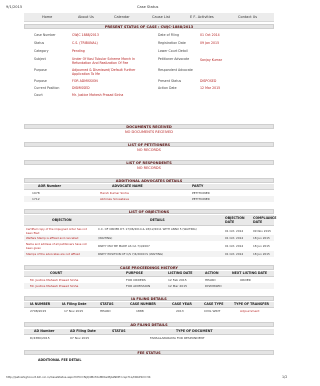 The width and height of the screenshot is (320, 386). What do you see at coordinates (56, 273) in the screenshot?
I see `col-court: COURT` at bounding box center [56, 273].